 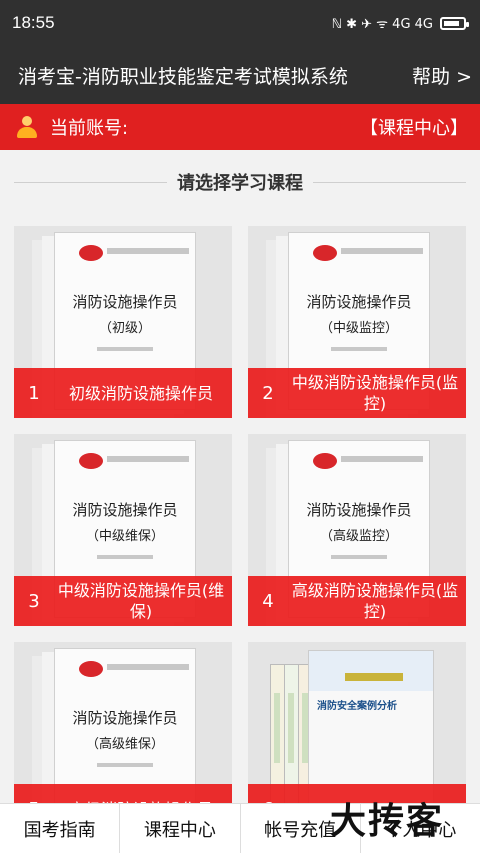 What do you see at coordinates (141, 601) in the screenshot?
I see `course-name: 中级消防设施操作员(维保)` at bounding box center [141, 601].